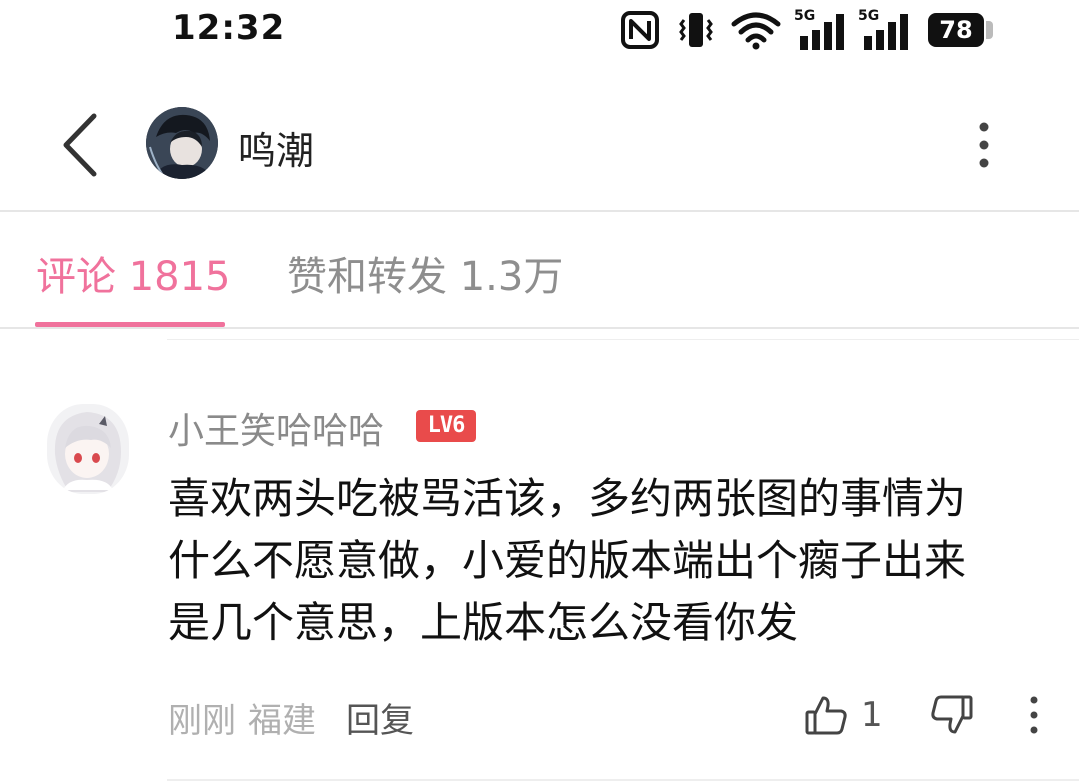 The width and height of the screenshot is (1079, 783). Describe the element at coordinates (483, 622) in the screenshot. I see `comment-text-line: 是几个意思，上版本怎么没看你发` at that location.